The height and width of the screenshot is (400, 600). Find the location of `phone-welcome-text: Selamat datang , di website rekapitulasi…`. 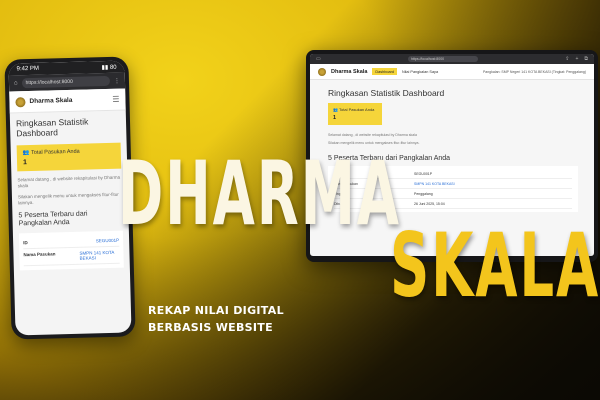

phone-welcome-text: Selamat datang , di website rekapitulasi… is located at coordinates (69, 181).